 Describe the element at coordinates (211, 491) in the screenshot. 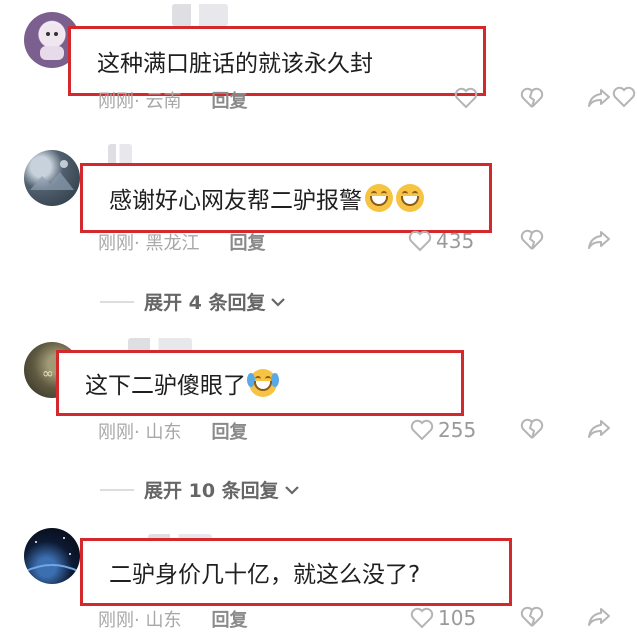

I see `expand-replies-label: 展开 10 条回复` at that location.